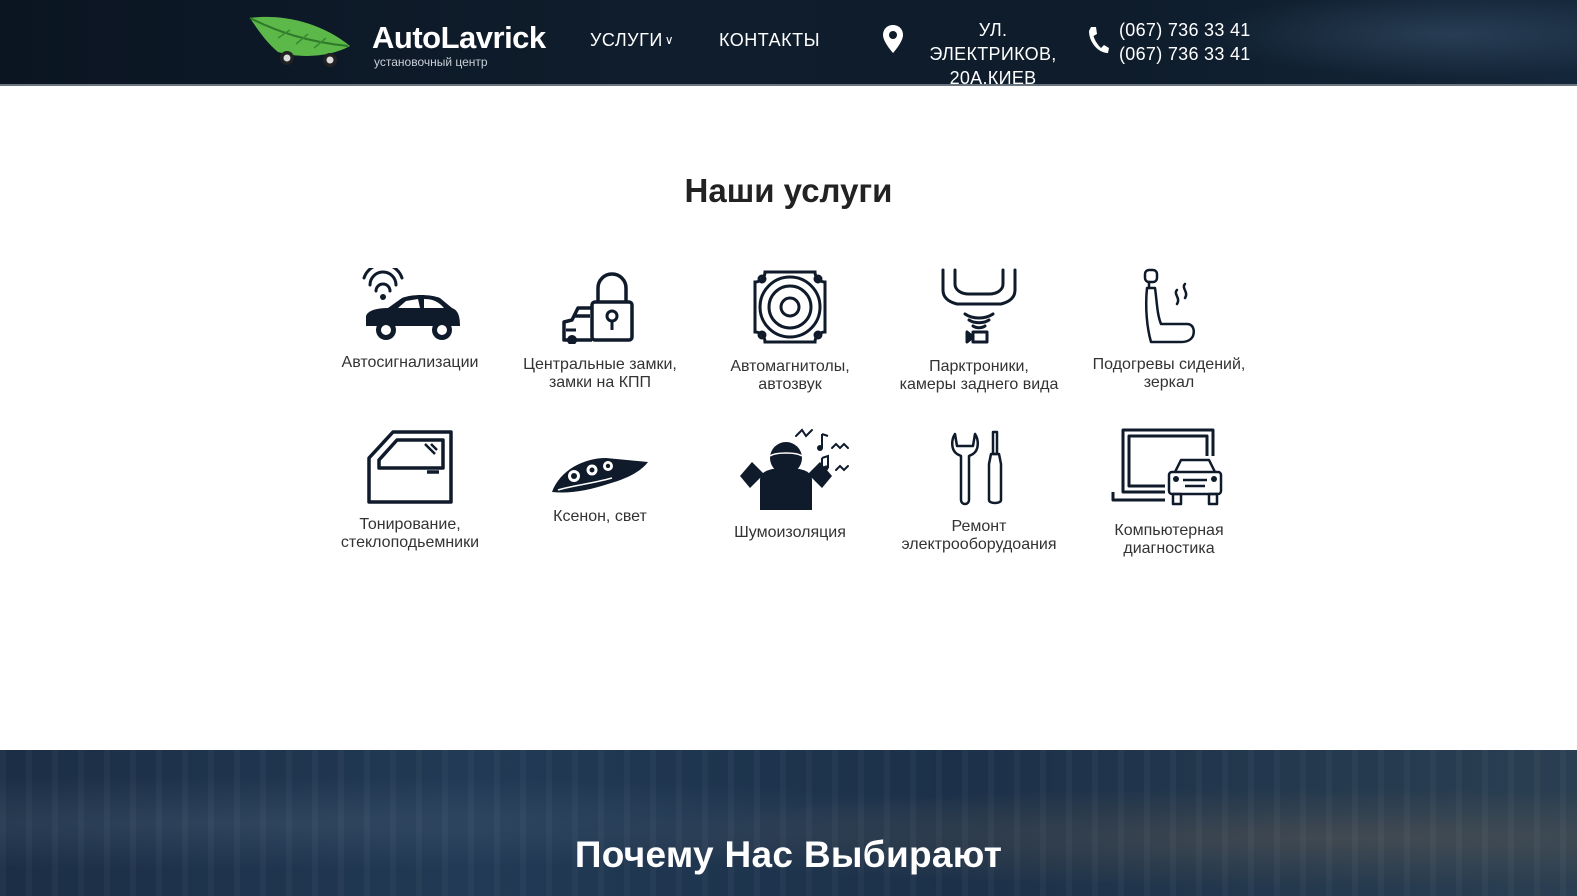 The image size is (1577, 896). I want to click on heated-seat-icon, so click(1169, 306).